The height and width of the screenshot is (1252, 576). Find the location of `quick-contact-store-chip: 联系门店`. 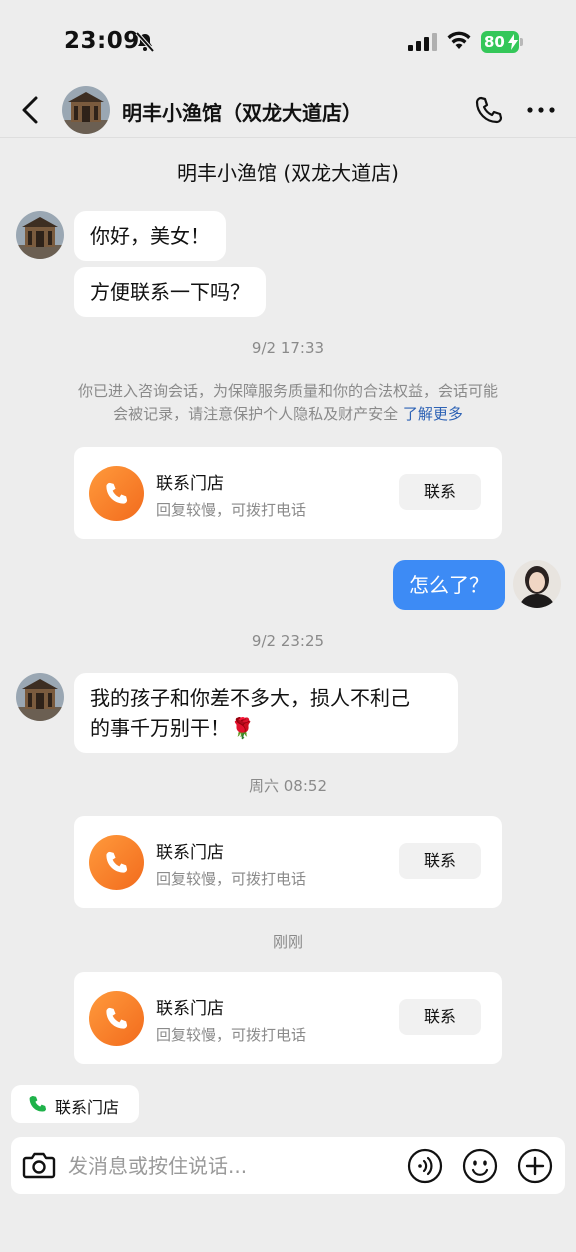

quick-contact-store-chip: 联系门店 is located at coordinates (75, 1104).